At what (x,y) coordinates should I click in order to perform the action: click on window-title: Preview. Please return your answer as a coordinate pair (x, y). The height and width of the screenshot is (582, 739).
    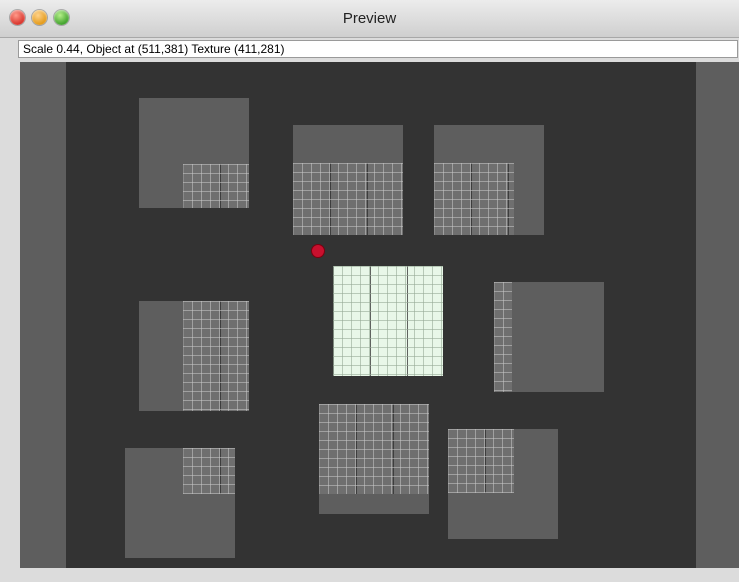
    Looking at the image, I should click on (369, 18).